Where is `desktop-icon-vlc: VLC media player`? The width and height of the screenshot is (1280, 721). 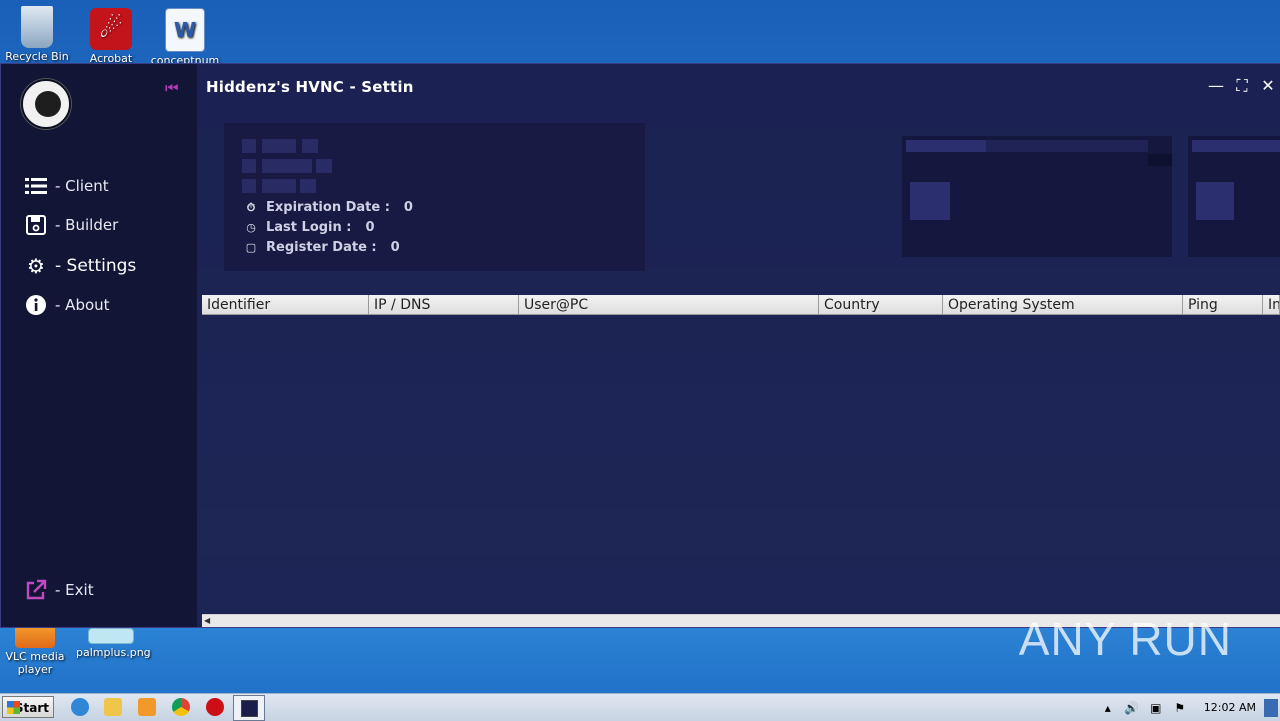 desktop-icon-vlc: VLC media player is located at coordinates (35, 650).